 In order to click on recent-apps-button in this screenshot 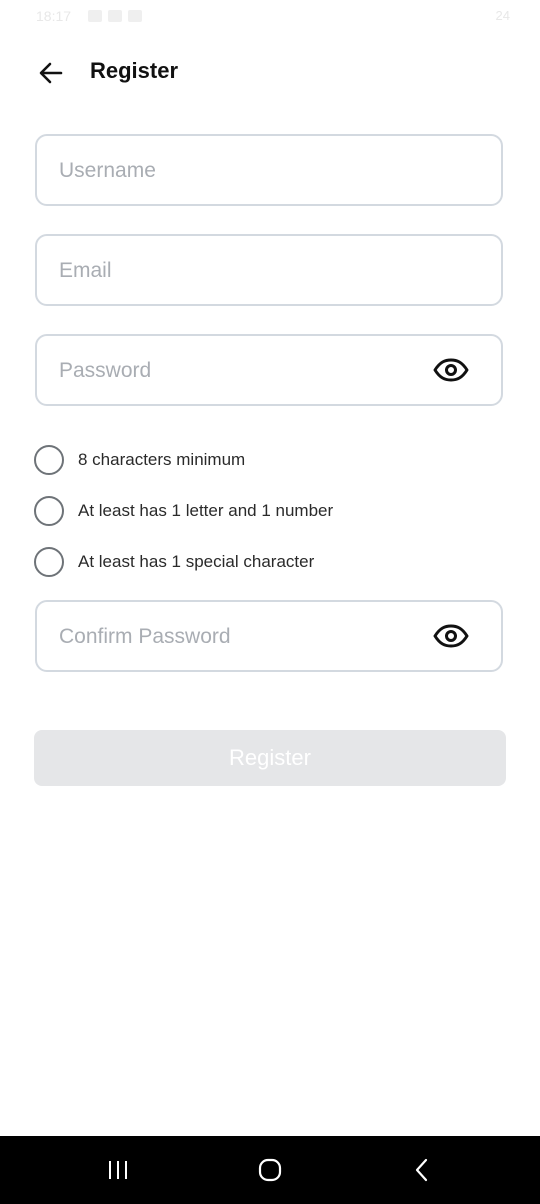, I will do `click(118, 1170)`.